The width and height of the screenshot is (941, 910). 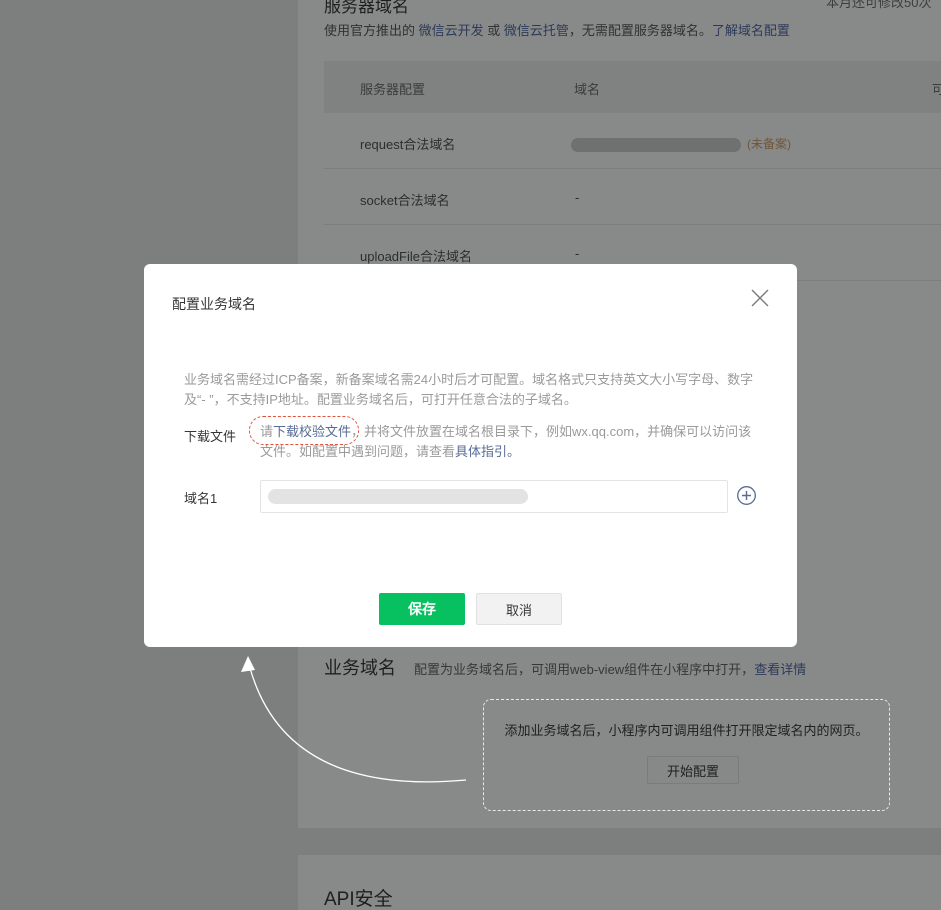 I want to click on column-header-domain: 域名, so click(x=587, y=89).